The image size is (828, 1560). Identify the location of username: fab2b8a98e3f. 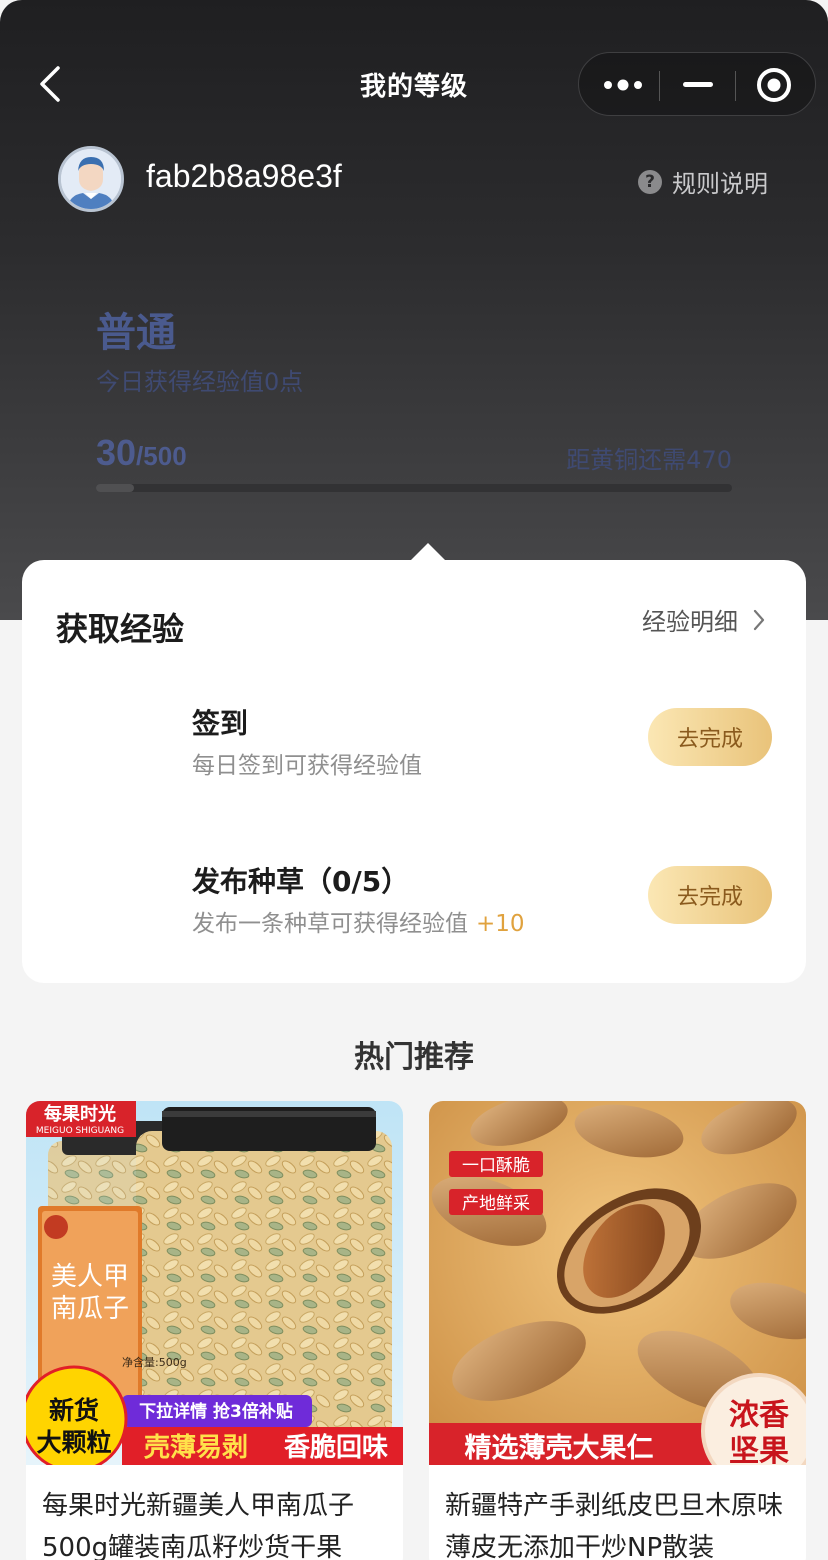
(244, 176).